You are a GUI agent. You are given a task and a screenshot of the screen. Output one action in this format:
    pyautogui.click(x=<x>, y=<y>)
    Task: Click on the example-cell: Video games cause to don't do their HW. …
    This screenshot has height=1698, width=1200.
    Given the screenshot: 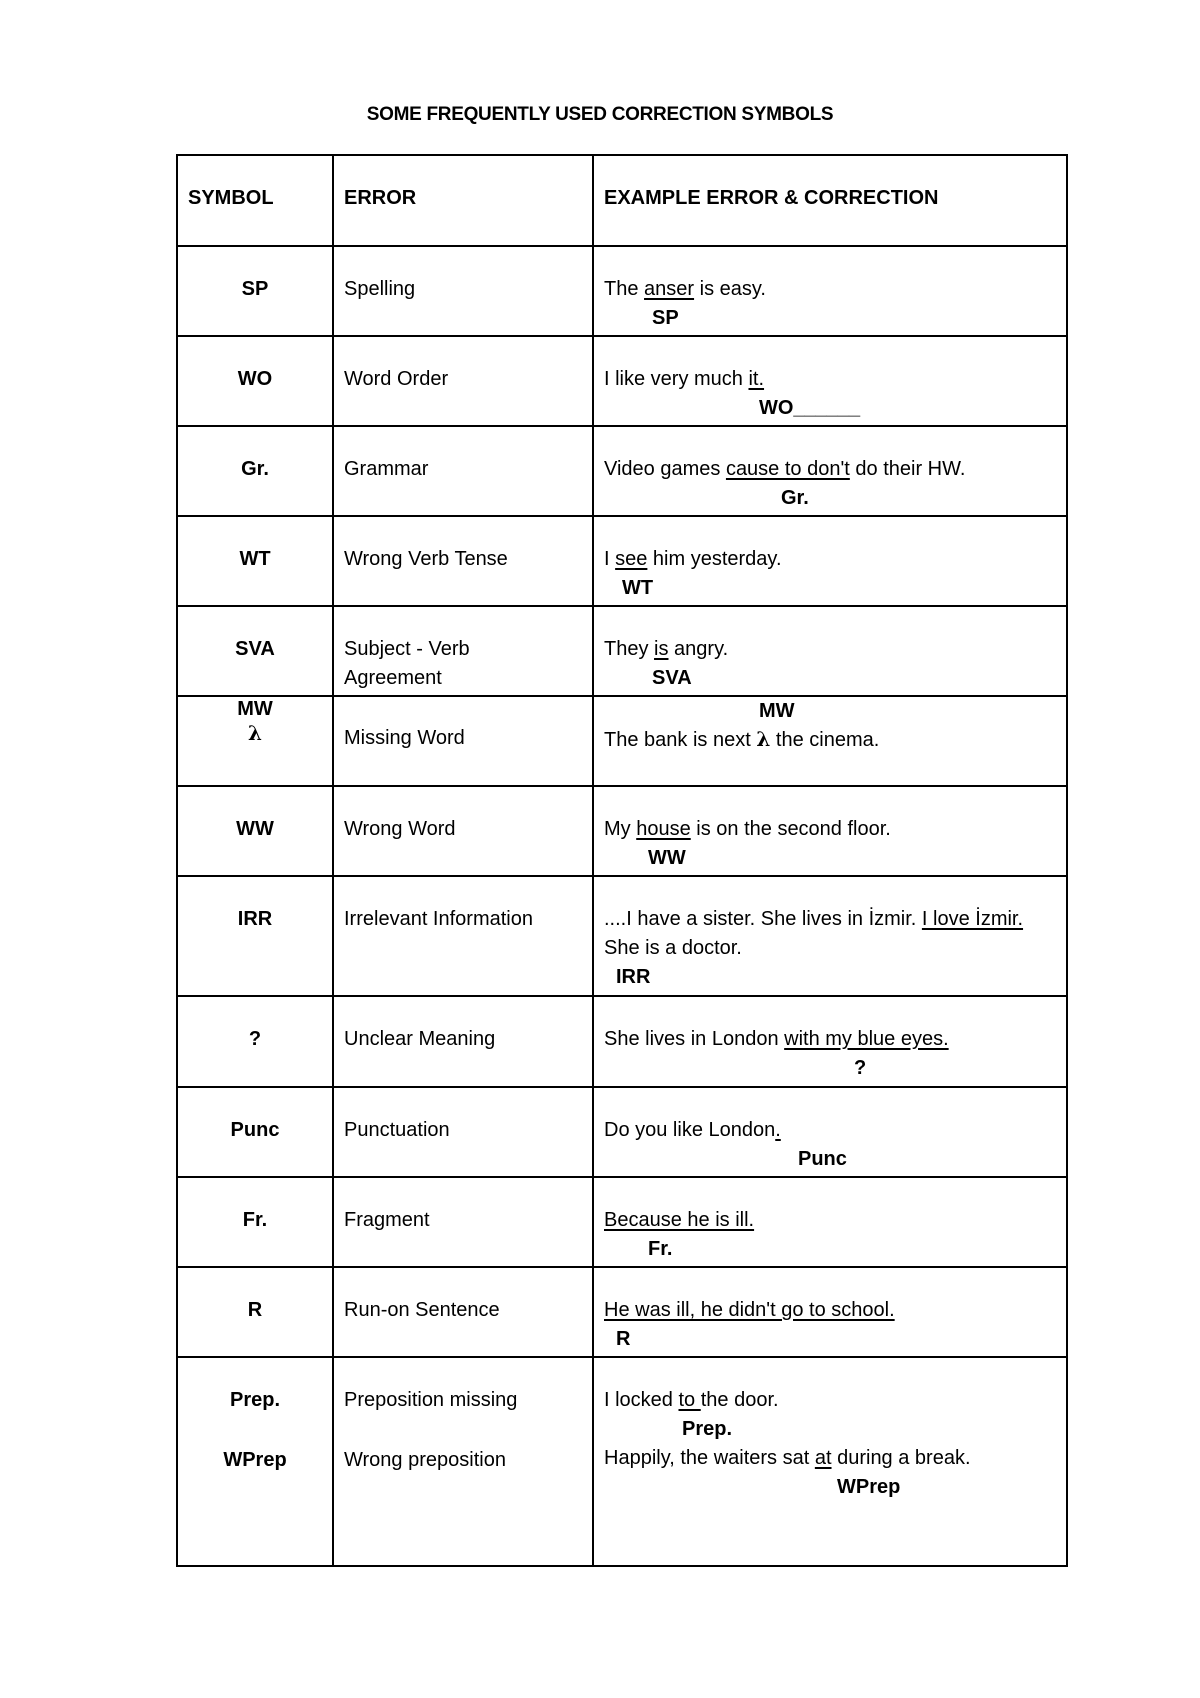 What is the action you would take?
    pyautogui.click(x=830, y=471)
    